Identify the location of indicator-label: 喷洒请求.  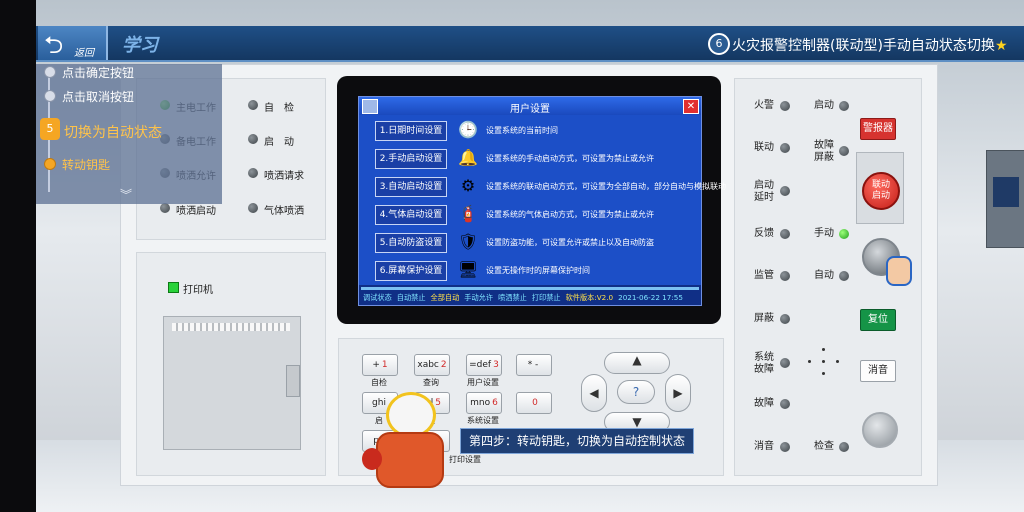
(284, 176).